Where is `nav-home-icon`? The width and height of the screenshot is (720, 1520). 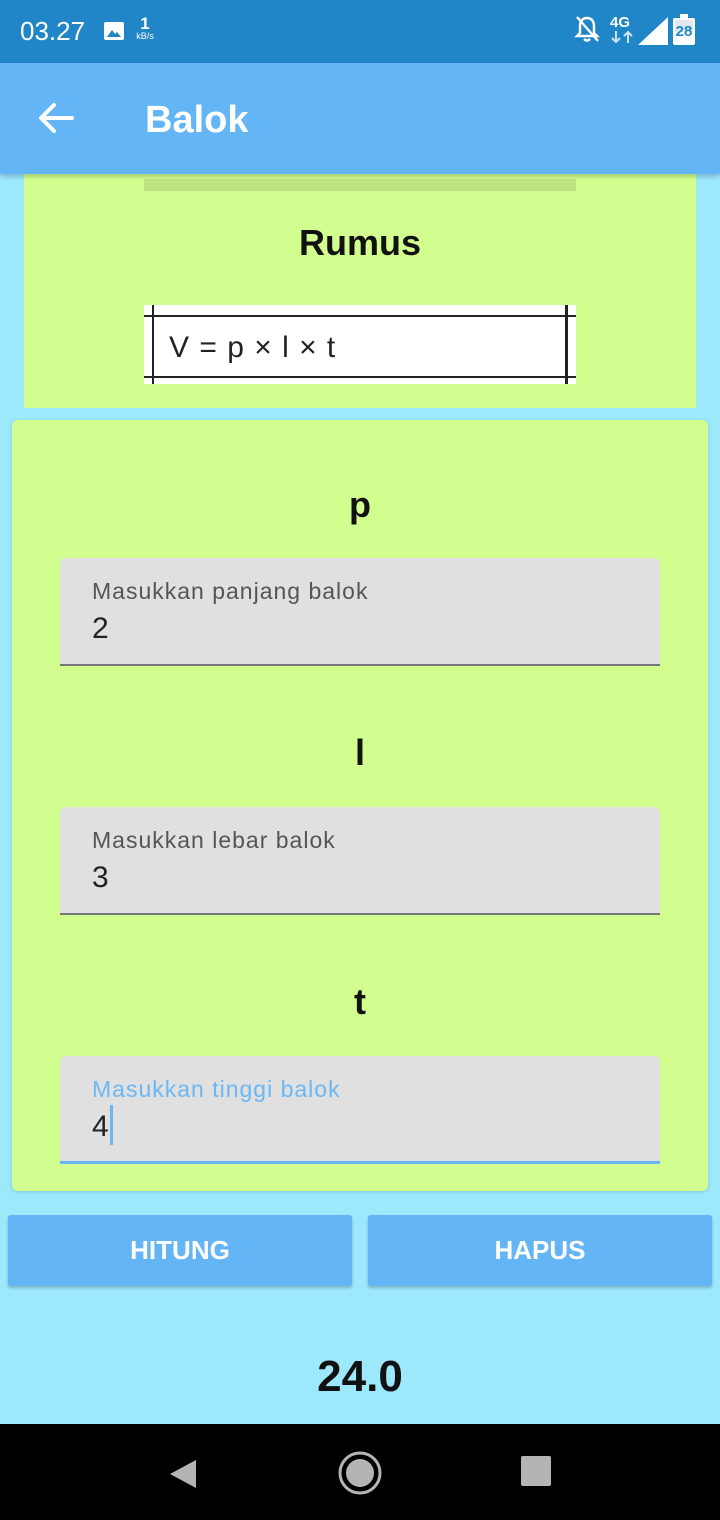 nav-home-icon is located at coordinates (360, 1475).